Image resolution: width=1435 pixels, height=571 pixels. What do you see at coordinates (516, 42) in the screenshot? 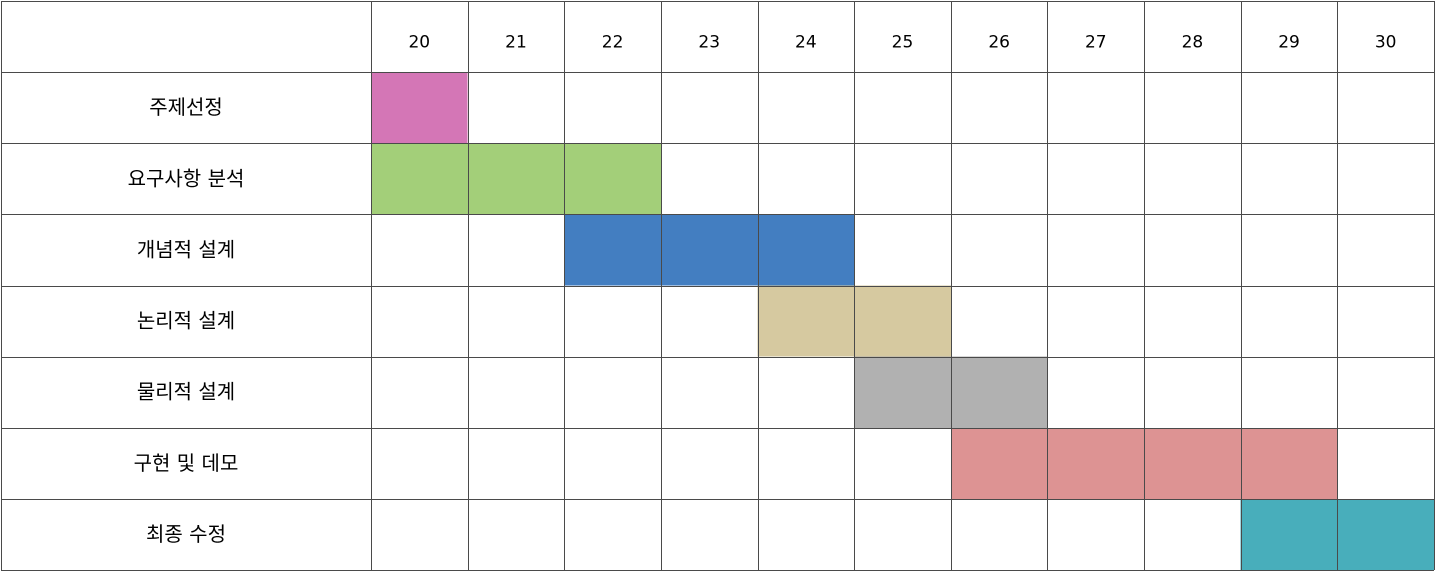
I see `day-label: 21` at bounding box center [516, 42].